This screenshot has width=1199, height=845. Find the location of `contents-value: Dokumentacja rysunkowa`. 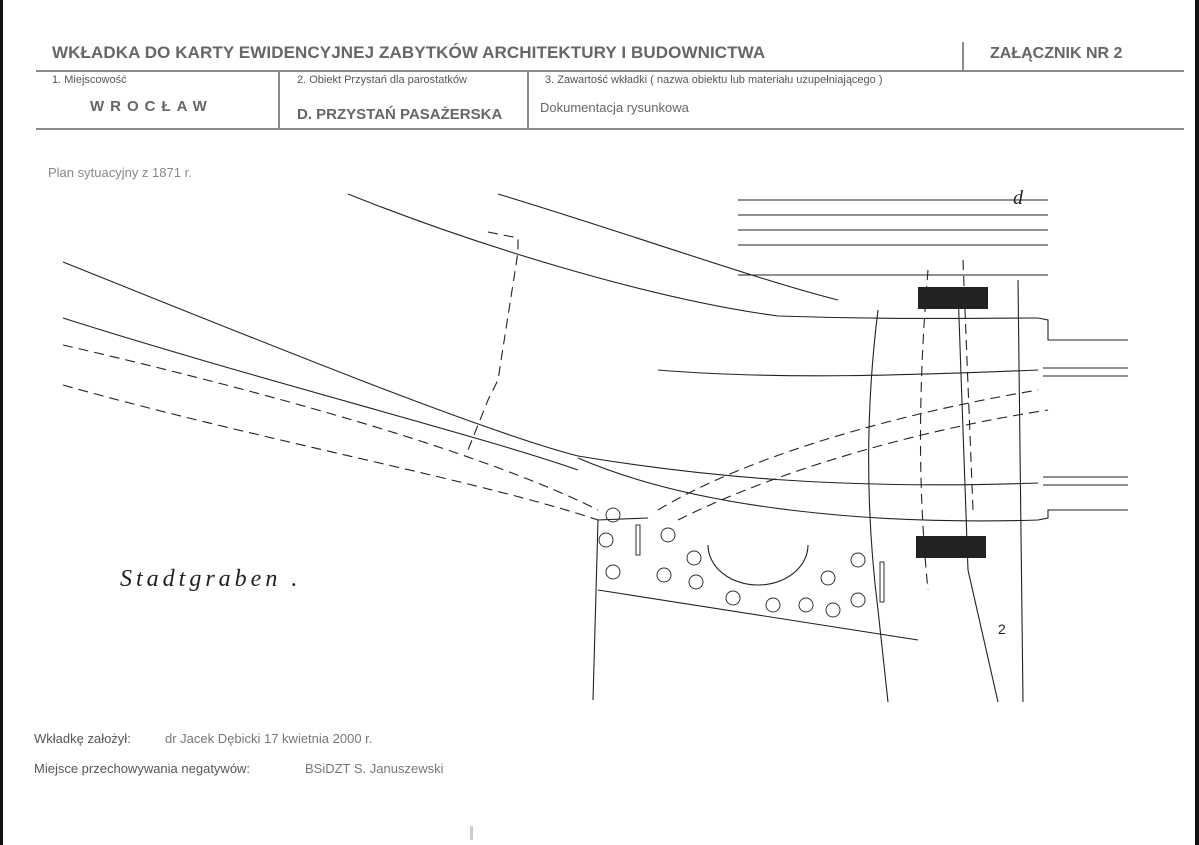

contents-value: Dokumentacja rysunkowa is located at coordinates (614, 107).